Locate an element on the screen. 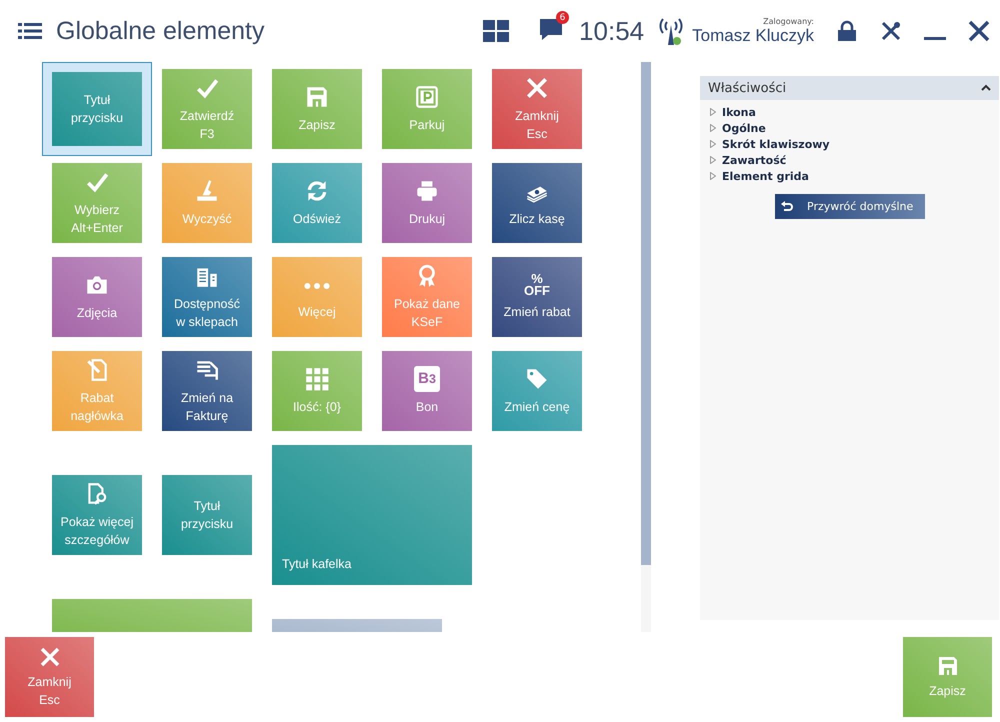 This screenshot has width=1000, height=722. tree-node: Zawartość is located at coordinates (854, 160).